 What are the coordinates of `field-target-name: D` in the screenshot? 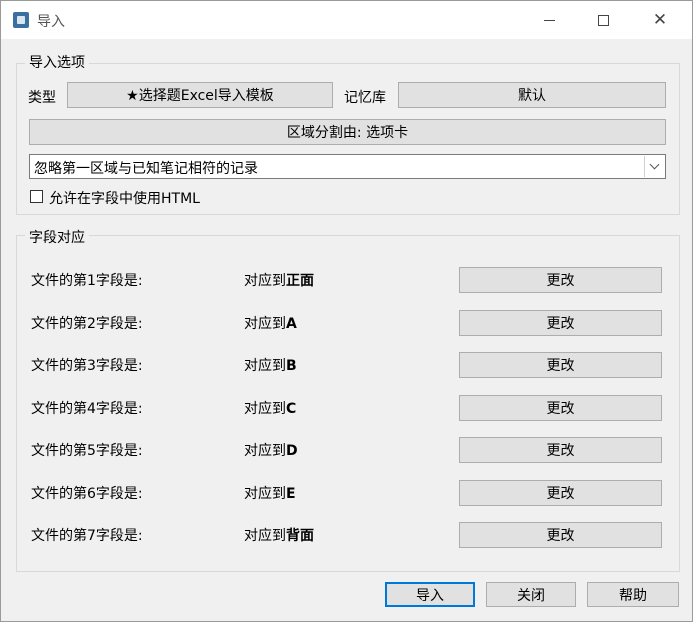 It's located at (292, 451).